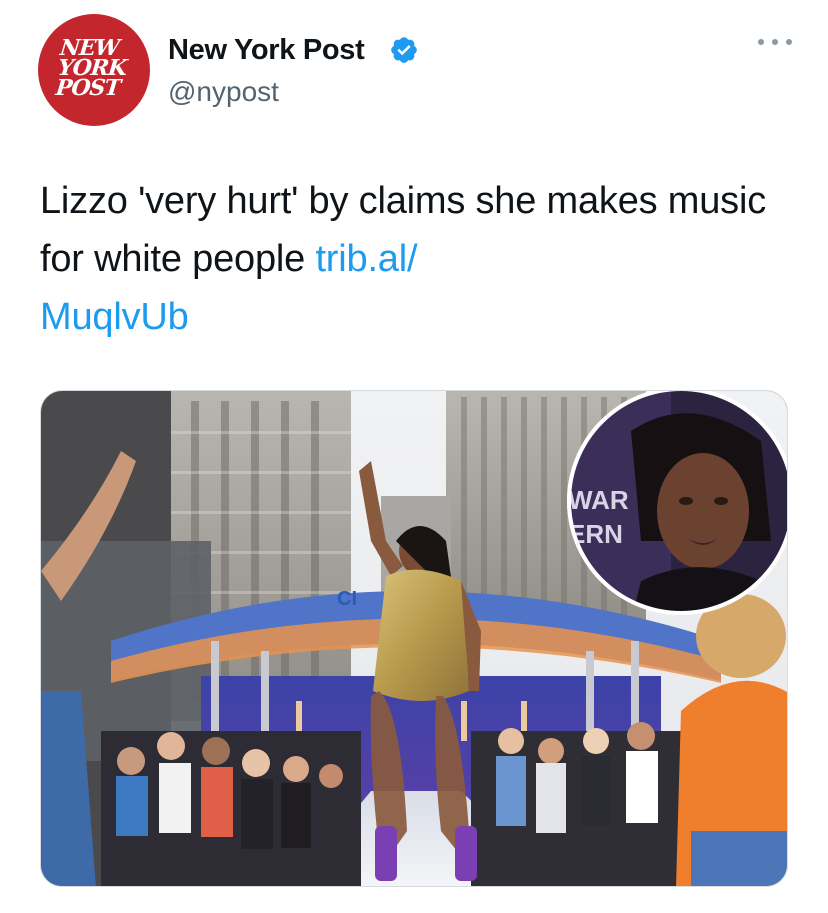 This screenshot has width=828, height=913. Describe the element at coordinates (347, 599) in the screenshot. I see `stage-sign-text: CI` at that location.